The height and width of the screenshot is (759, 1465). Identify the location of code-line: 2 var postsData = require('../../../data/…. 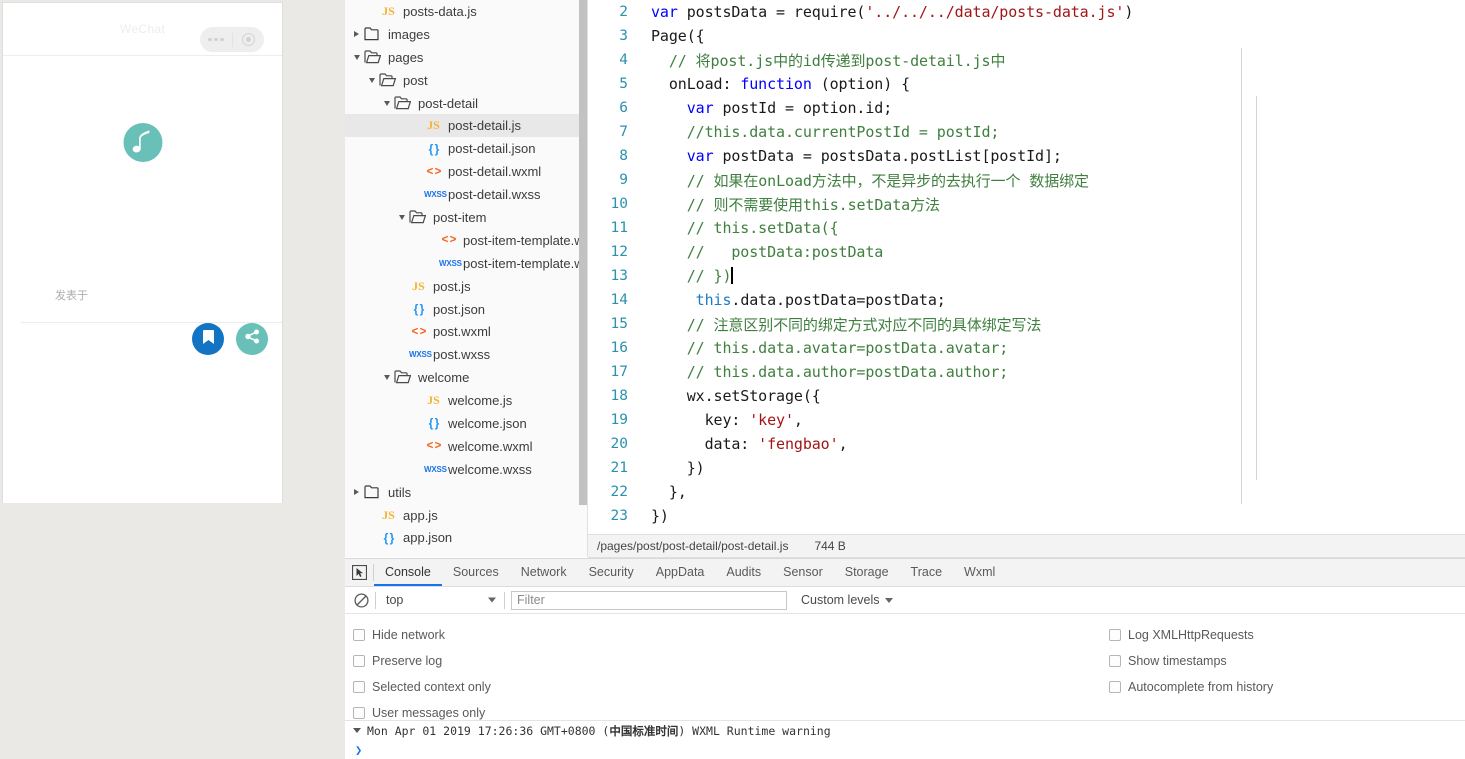
(1026, 12).